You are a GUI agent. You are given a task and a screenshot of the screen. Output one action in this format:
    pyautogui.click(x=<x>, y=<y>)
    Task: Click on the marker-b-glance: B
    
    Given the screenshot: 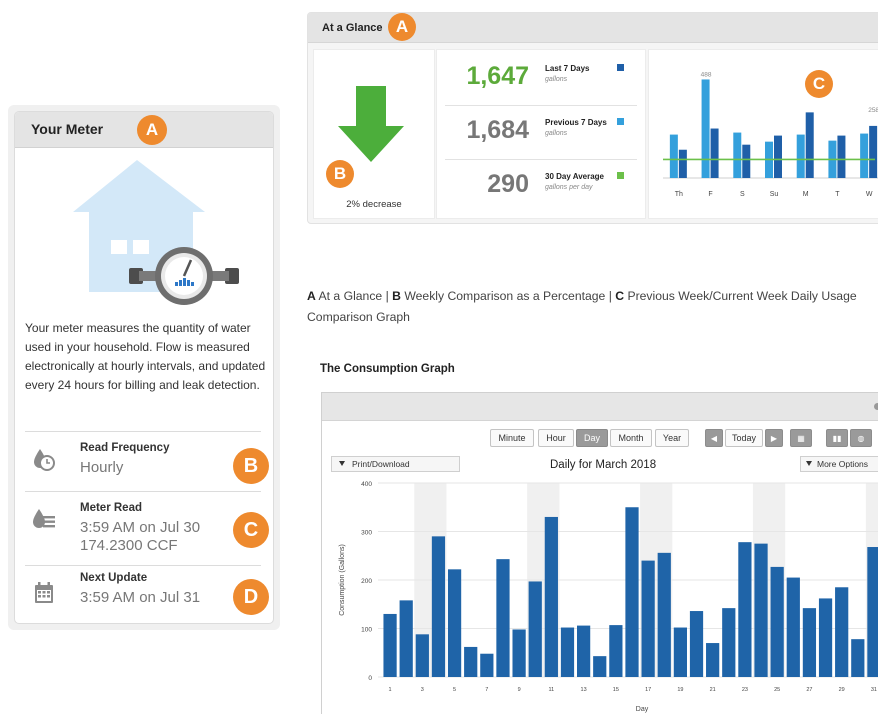 What is the action you would take?
    pyautogui.click(x=340, y=174)
    